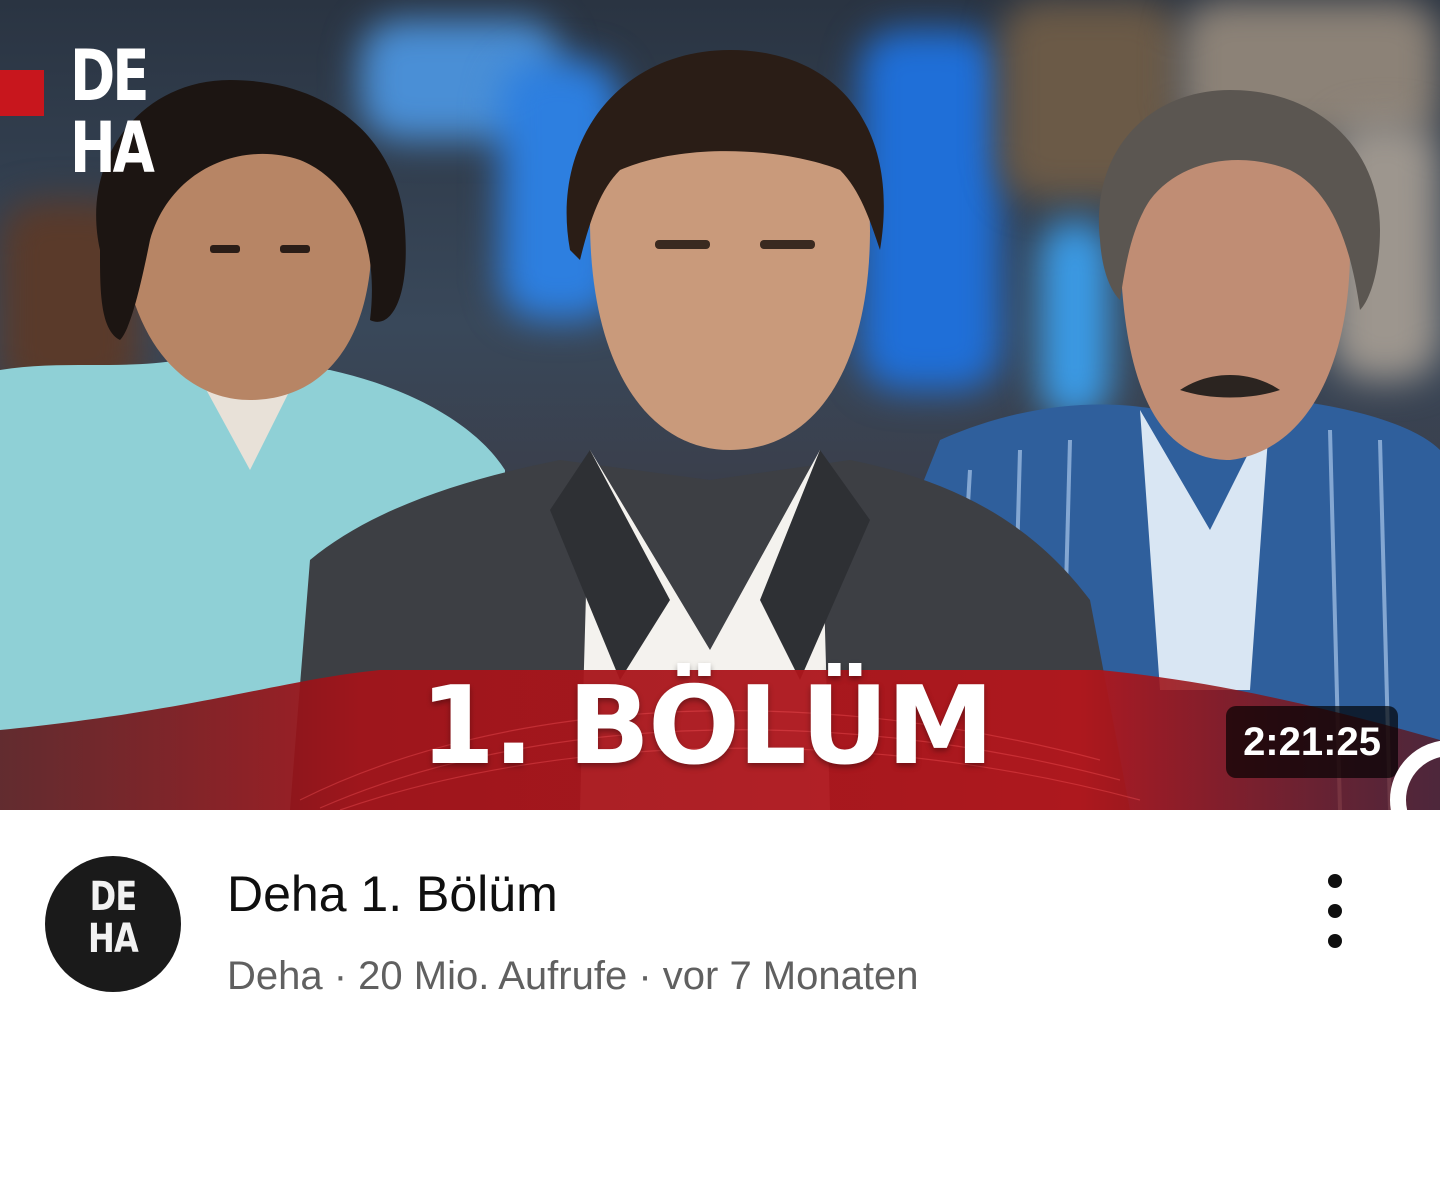  Describe the element at coordinates (22, 93) in the screenshot. I see `logo-red-bar` at that location.